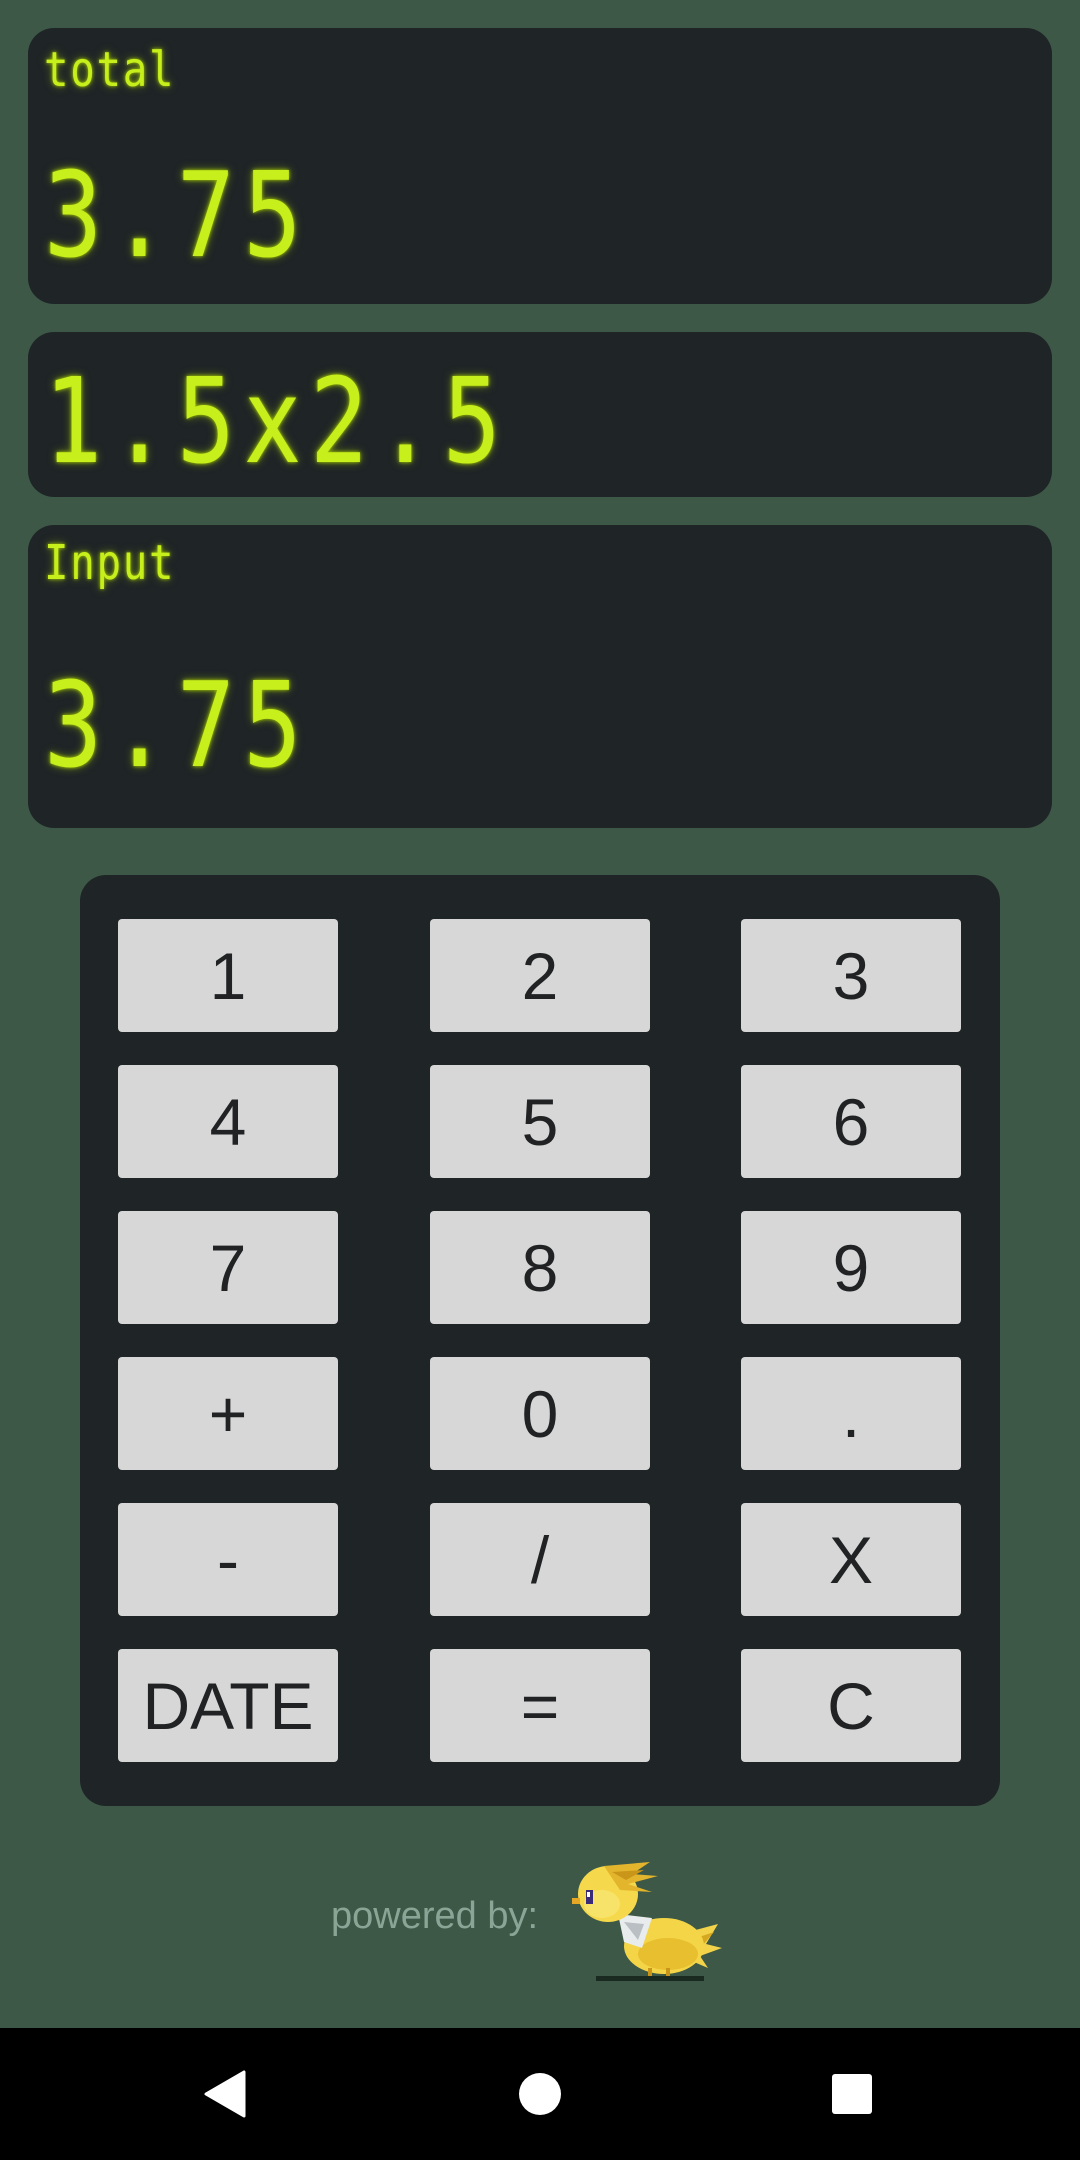 This screenshot has height=2160, width=1080. What do you see at coordinates (540, 1705) in the screenshot?
I see `key-equals: =` at bounding box center [540, 1705].